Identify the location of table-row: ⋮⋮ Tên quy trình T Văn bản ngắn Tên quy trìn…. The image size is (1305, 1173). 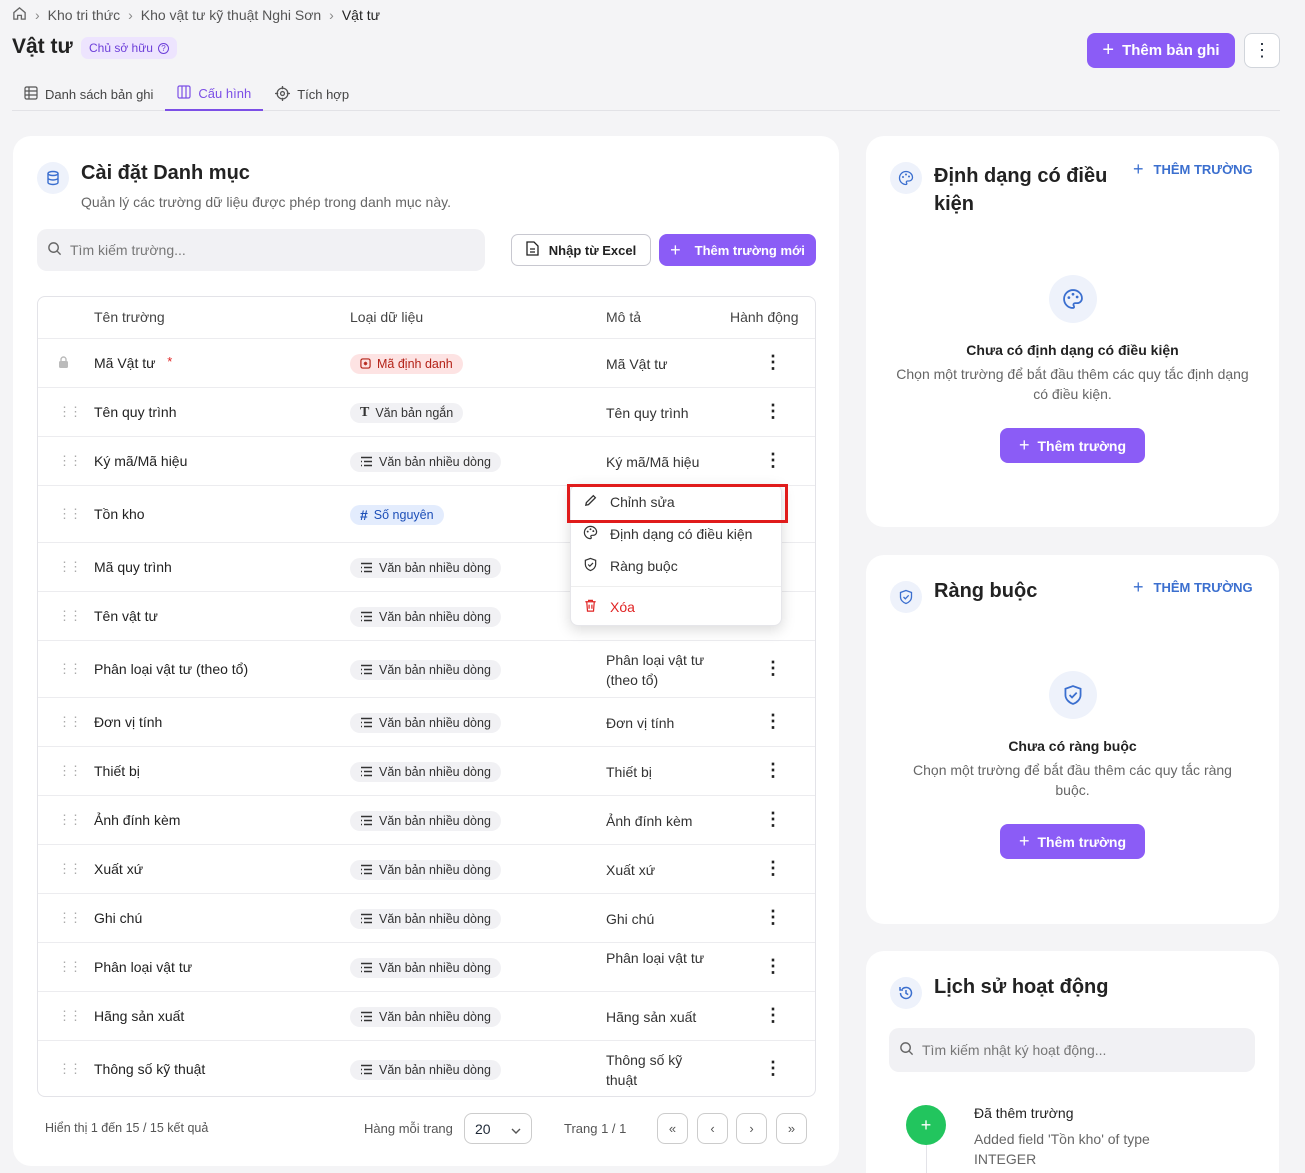
(426, 411).